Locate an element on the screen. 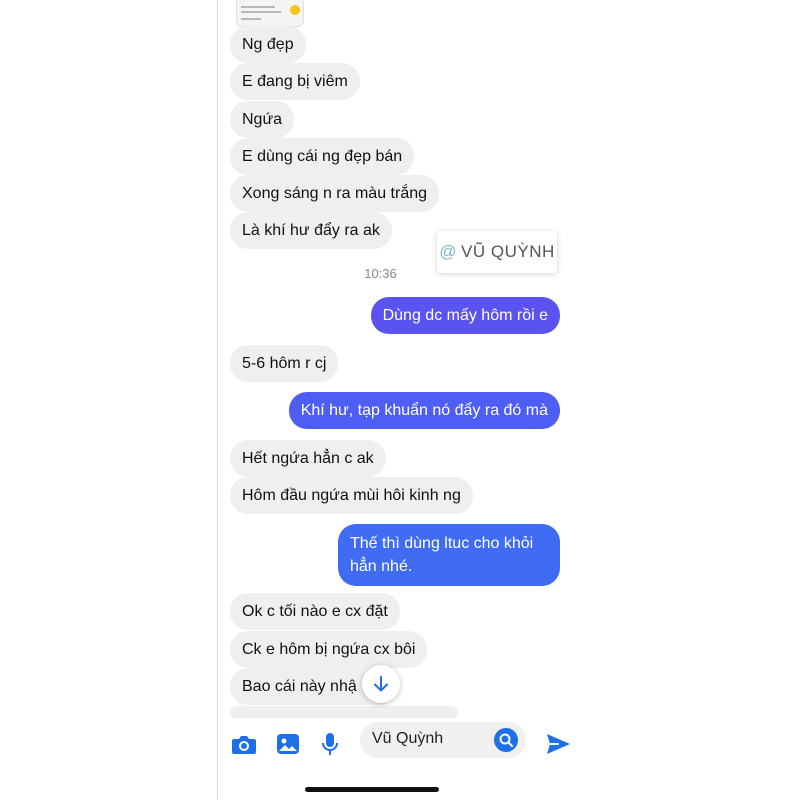 This screenshot has height=800, width=800. at-icon: @ is located at coordinates (448, 251).